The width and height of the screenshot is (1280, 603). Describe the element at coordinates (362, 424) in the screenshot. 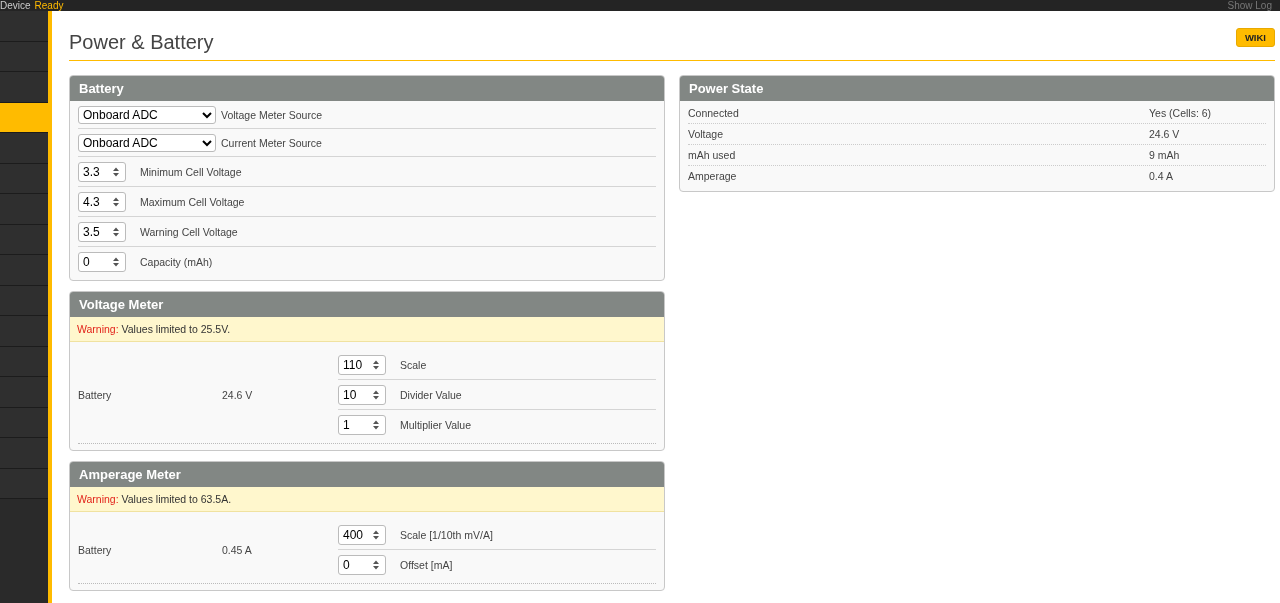

I see `number-field: 1` at that location.